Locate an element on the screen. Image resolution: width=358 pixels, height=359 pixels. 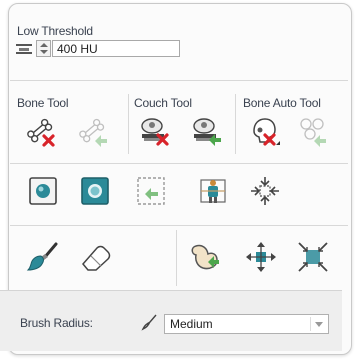
bone-auto-delete-button is located at coordinates (265, 132).